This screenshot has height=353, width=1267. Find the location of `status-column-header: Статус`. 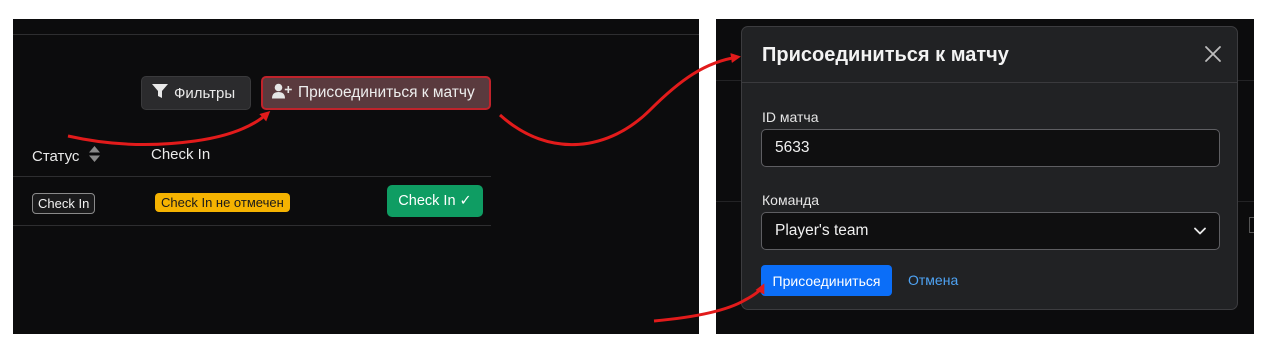

status-column-header: Статус is located at coordinates (66, 156).